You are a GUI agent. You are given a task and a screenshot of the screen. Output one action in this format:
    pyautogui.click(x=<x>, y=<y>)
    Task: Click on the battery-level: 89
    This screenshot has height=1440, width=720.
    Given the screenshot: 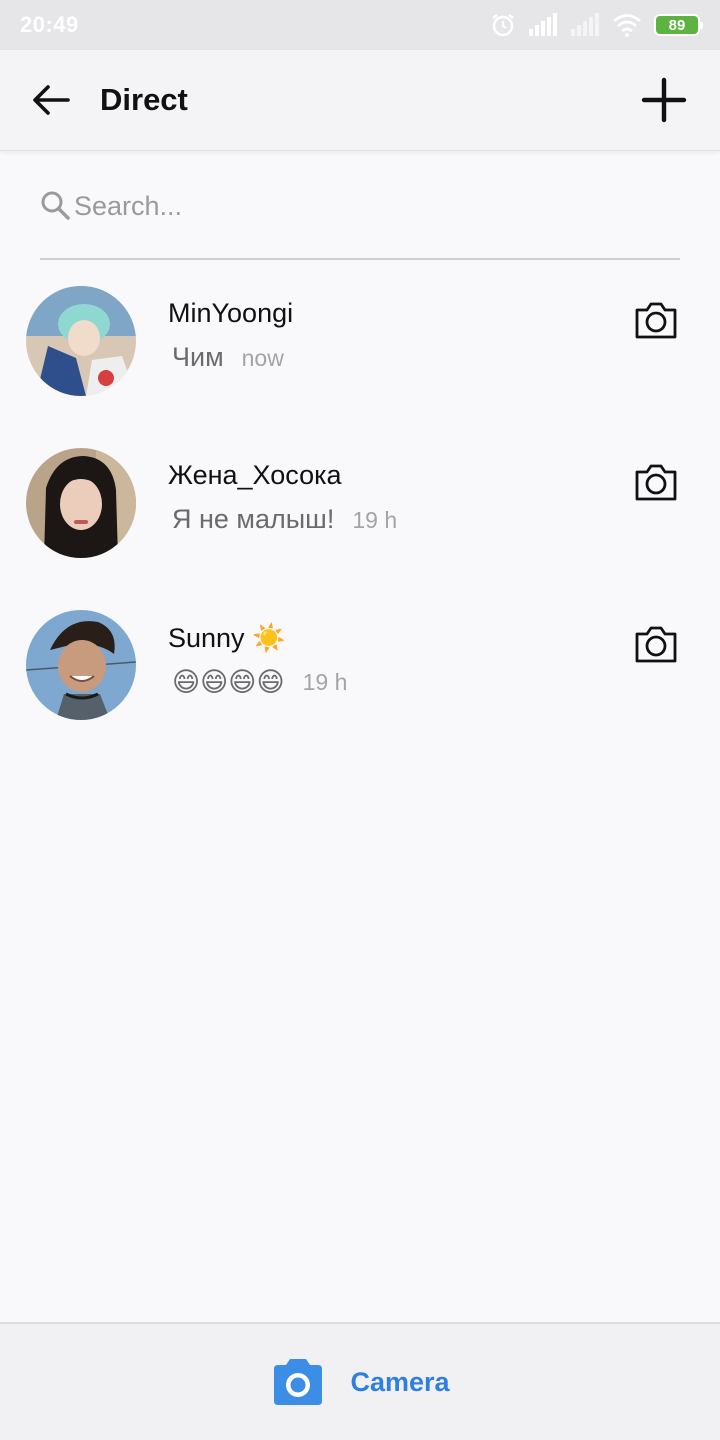 What is the action you would take?
    pyautogui.click(x=677, y=25)
    